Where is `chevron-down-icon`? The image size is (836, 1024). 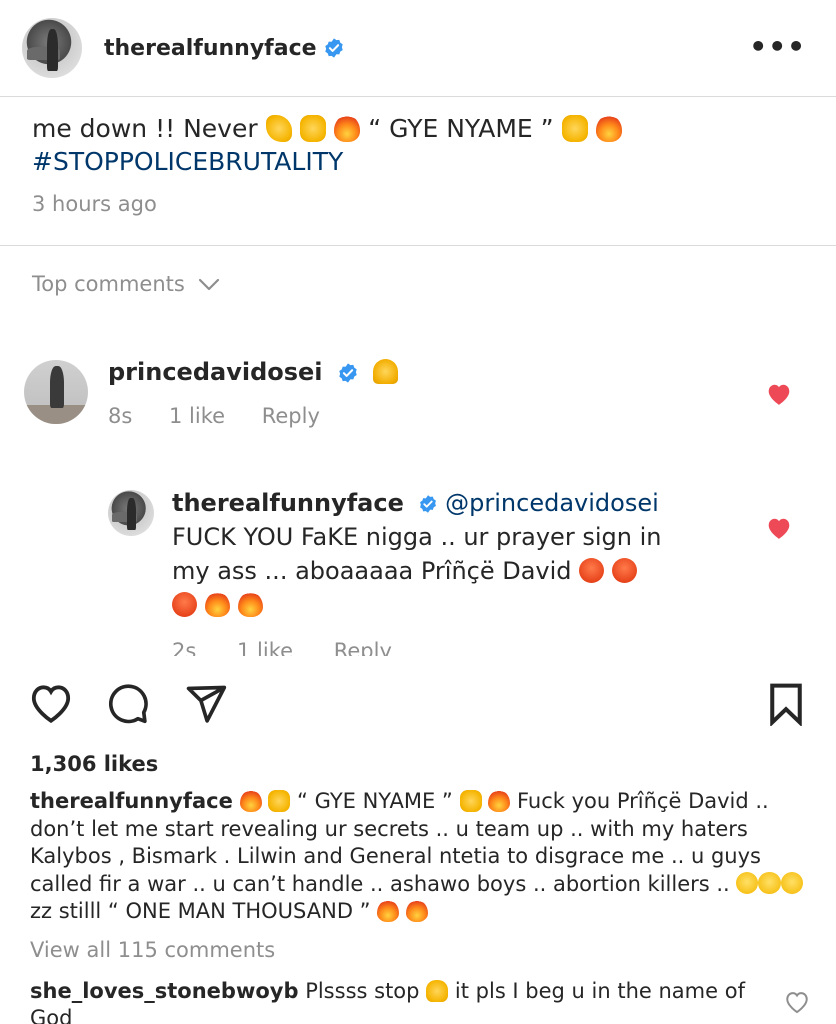
chevron-down-icon is located at coordinates (208, 284).